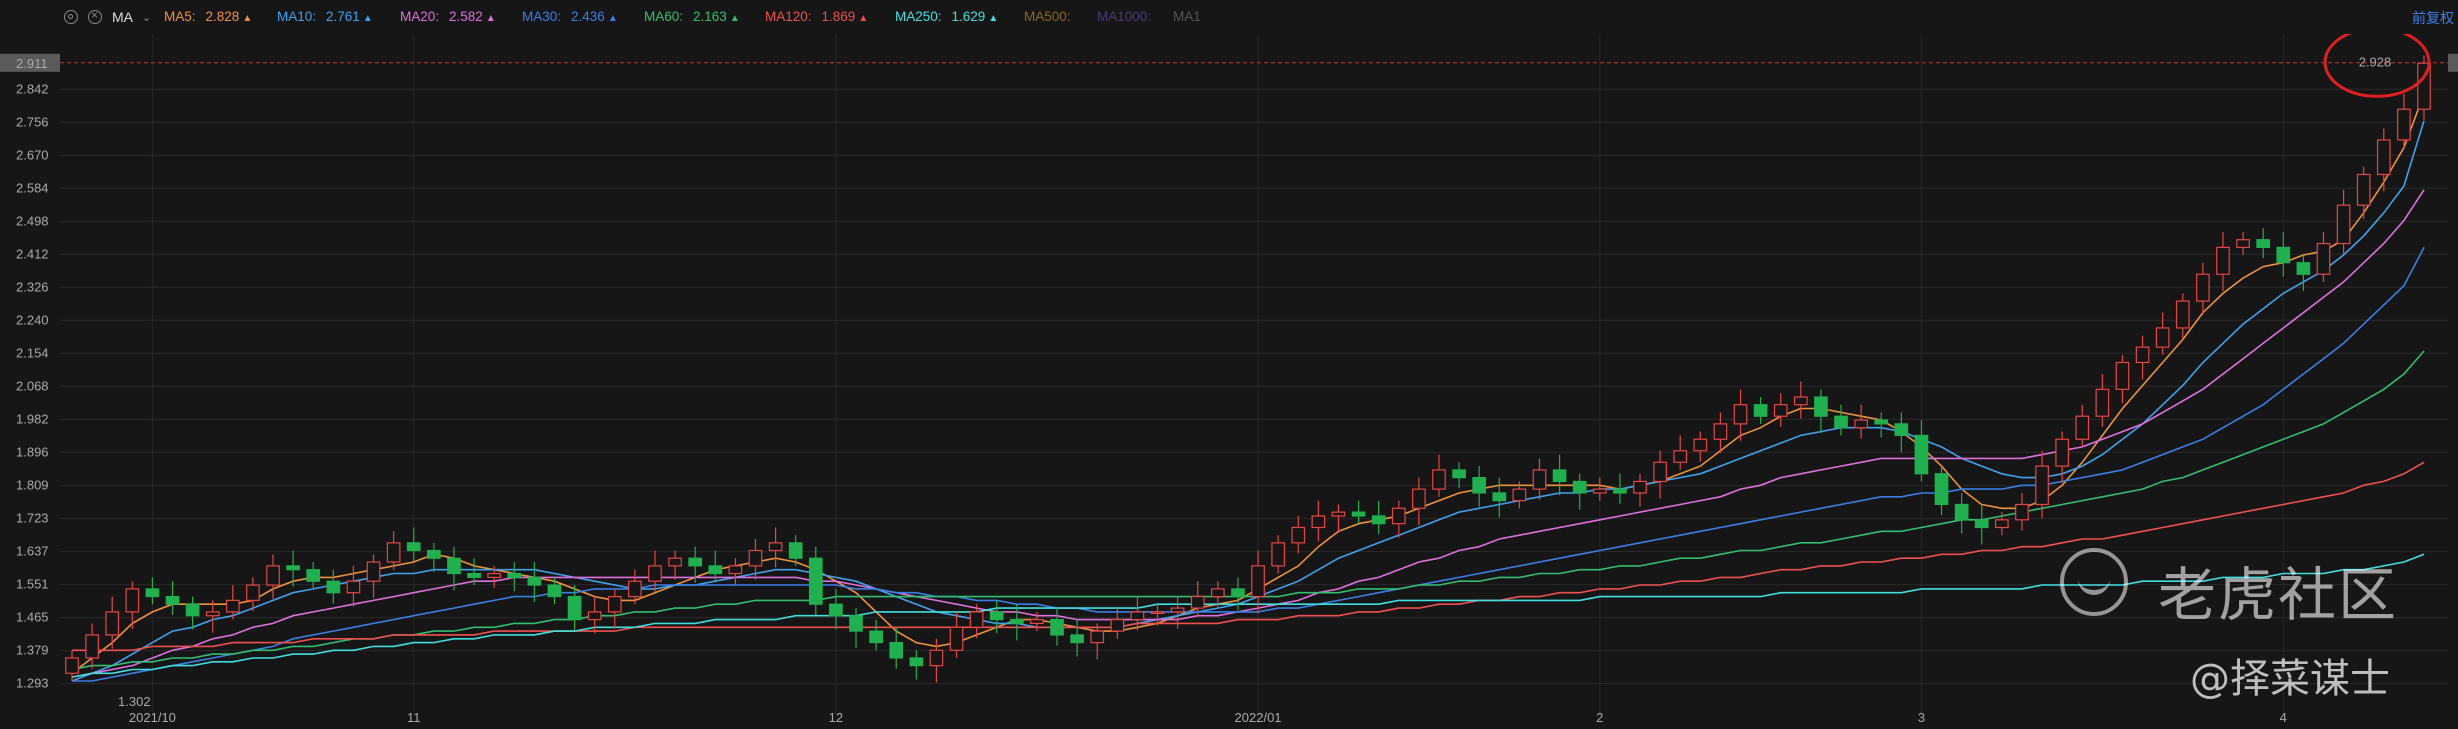 This screenshot has width=2458, height=729. What do you see at coordinates (466, 16) in the screenshot?
I see `ma-legend-value: 2.582` at bounding box center [466, 16].